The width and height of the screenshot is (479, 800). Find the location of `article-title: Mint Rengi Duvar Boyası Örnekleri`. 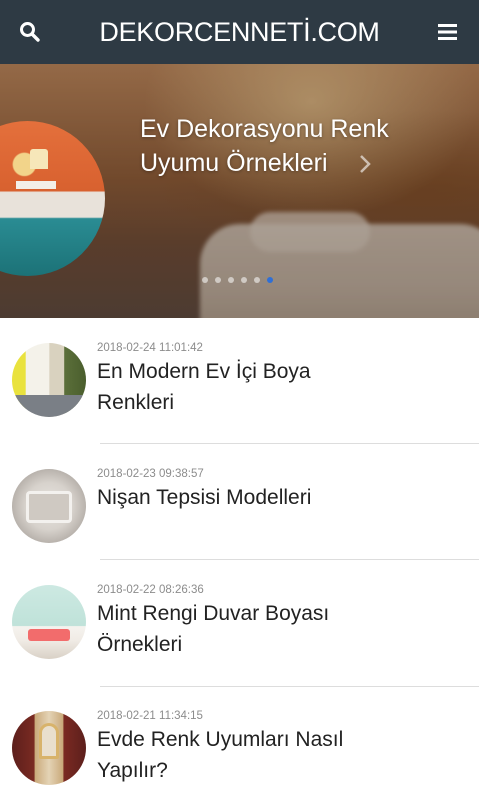

article-title: Mint Rengi Duvar Boyası Örnekleri is located at coordinates (222, 629).